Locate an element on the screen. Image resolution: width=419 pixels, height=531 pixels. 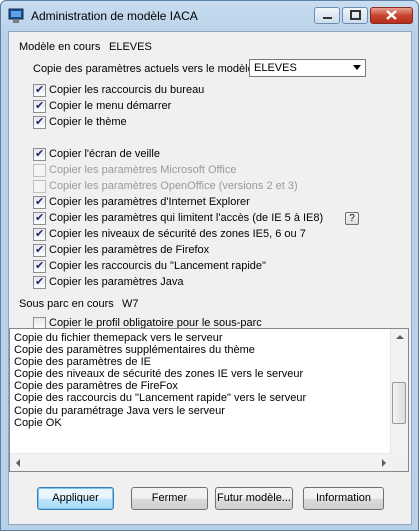
arrow-up-icon is located at coordinates (400, 337).